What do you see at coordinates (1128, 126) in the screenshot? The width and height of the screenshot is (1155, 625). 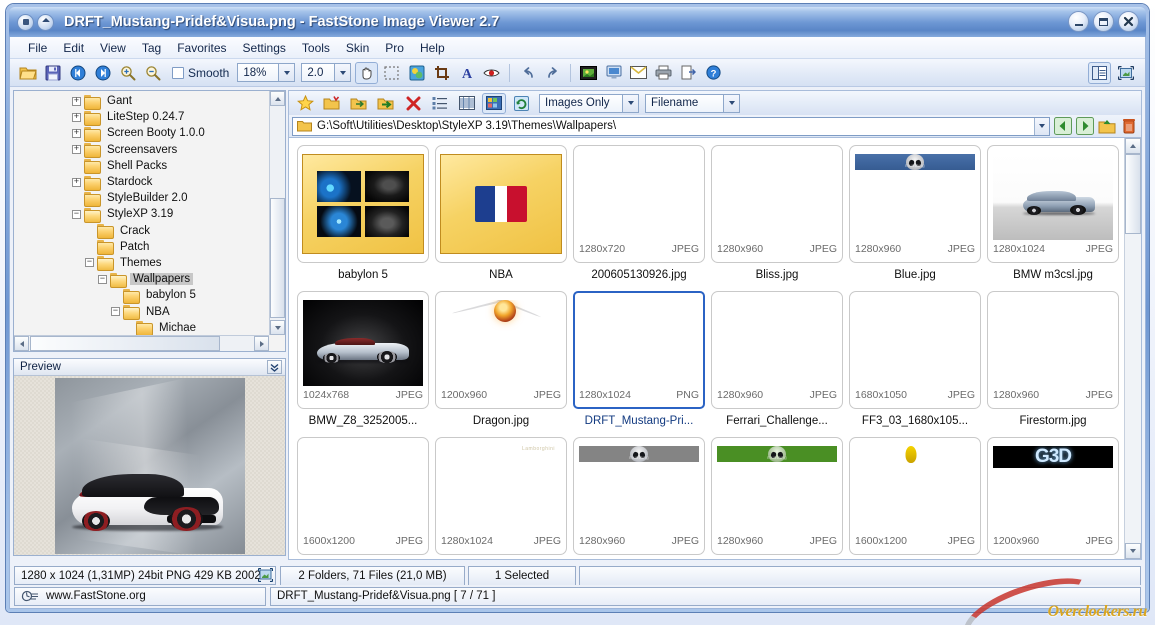 I see `trash-icon` at bounding box center [1128, 126].